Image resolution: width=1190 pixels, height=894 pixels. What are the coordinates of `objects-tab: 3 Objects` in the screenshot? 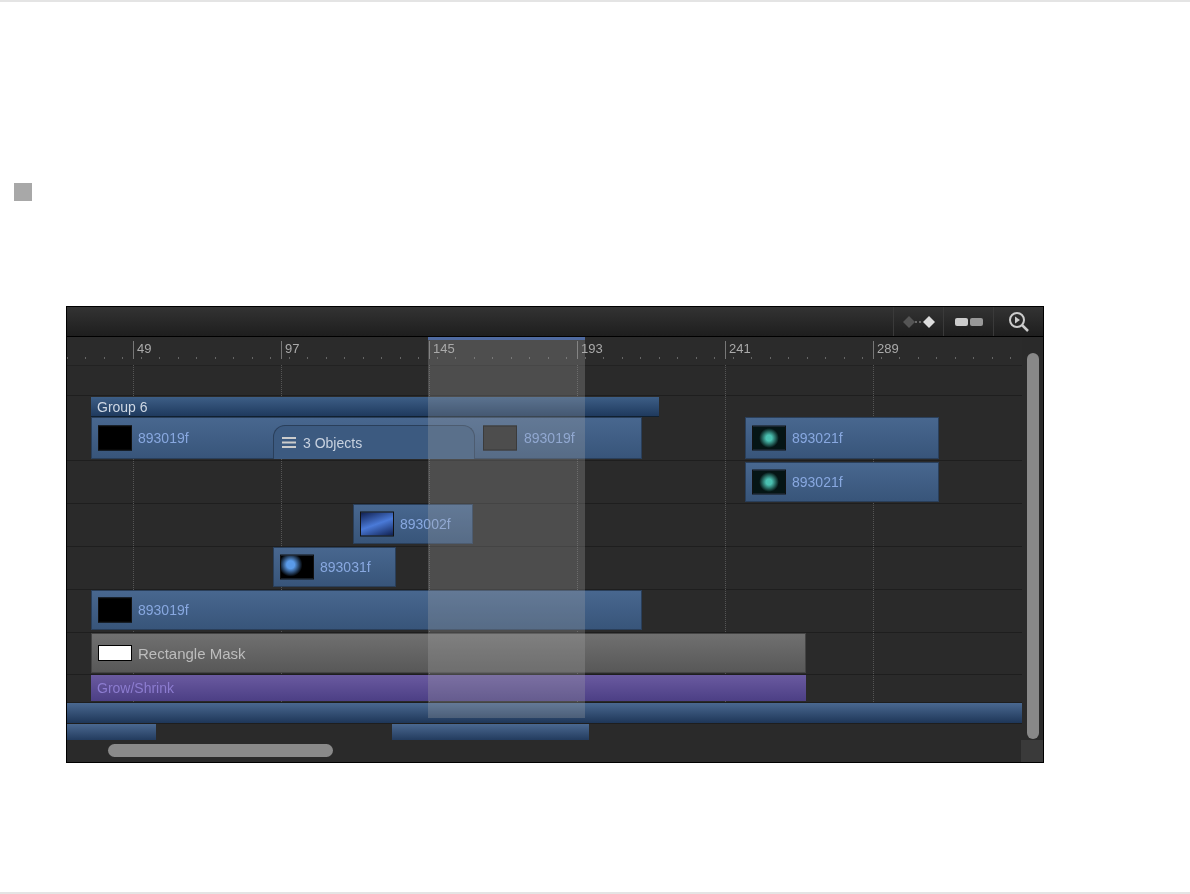 It's located at (374, 442).